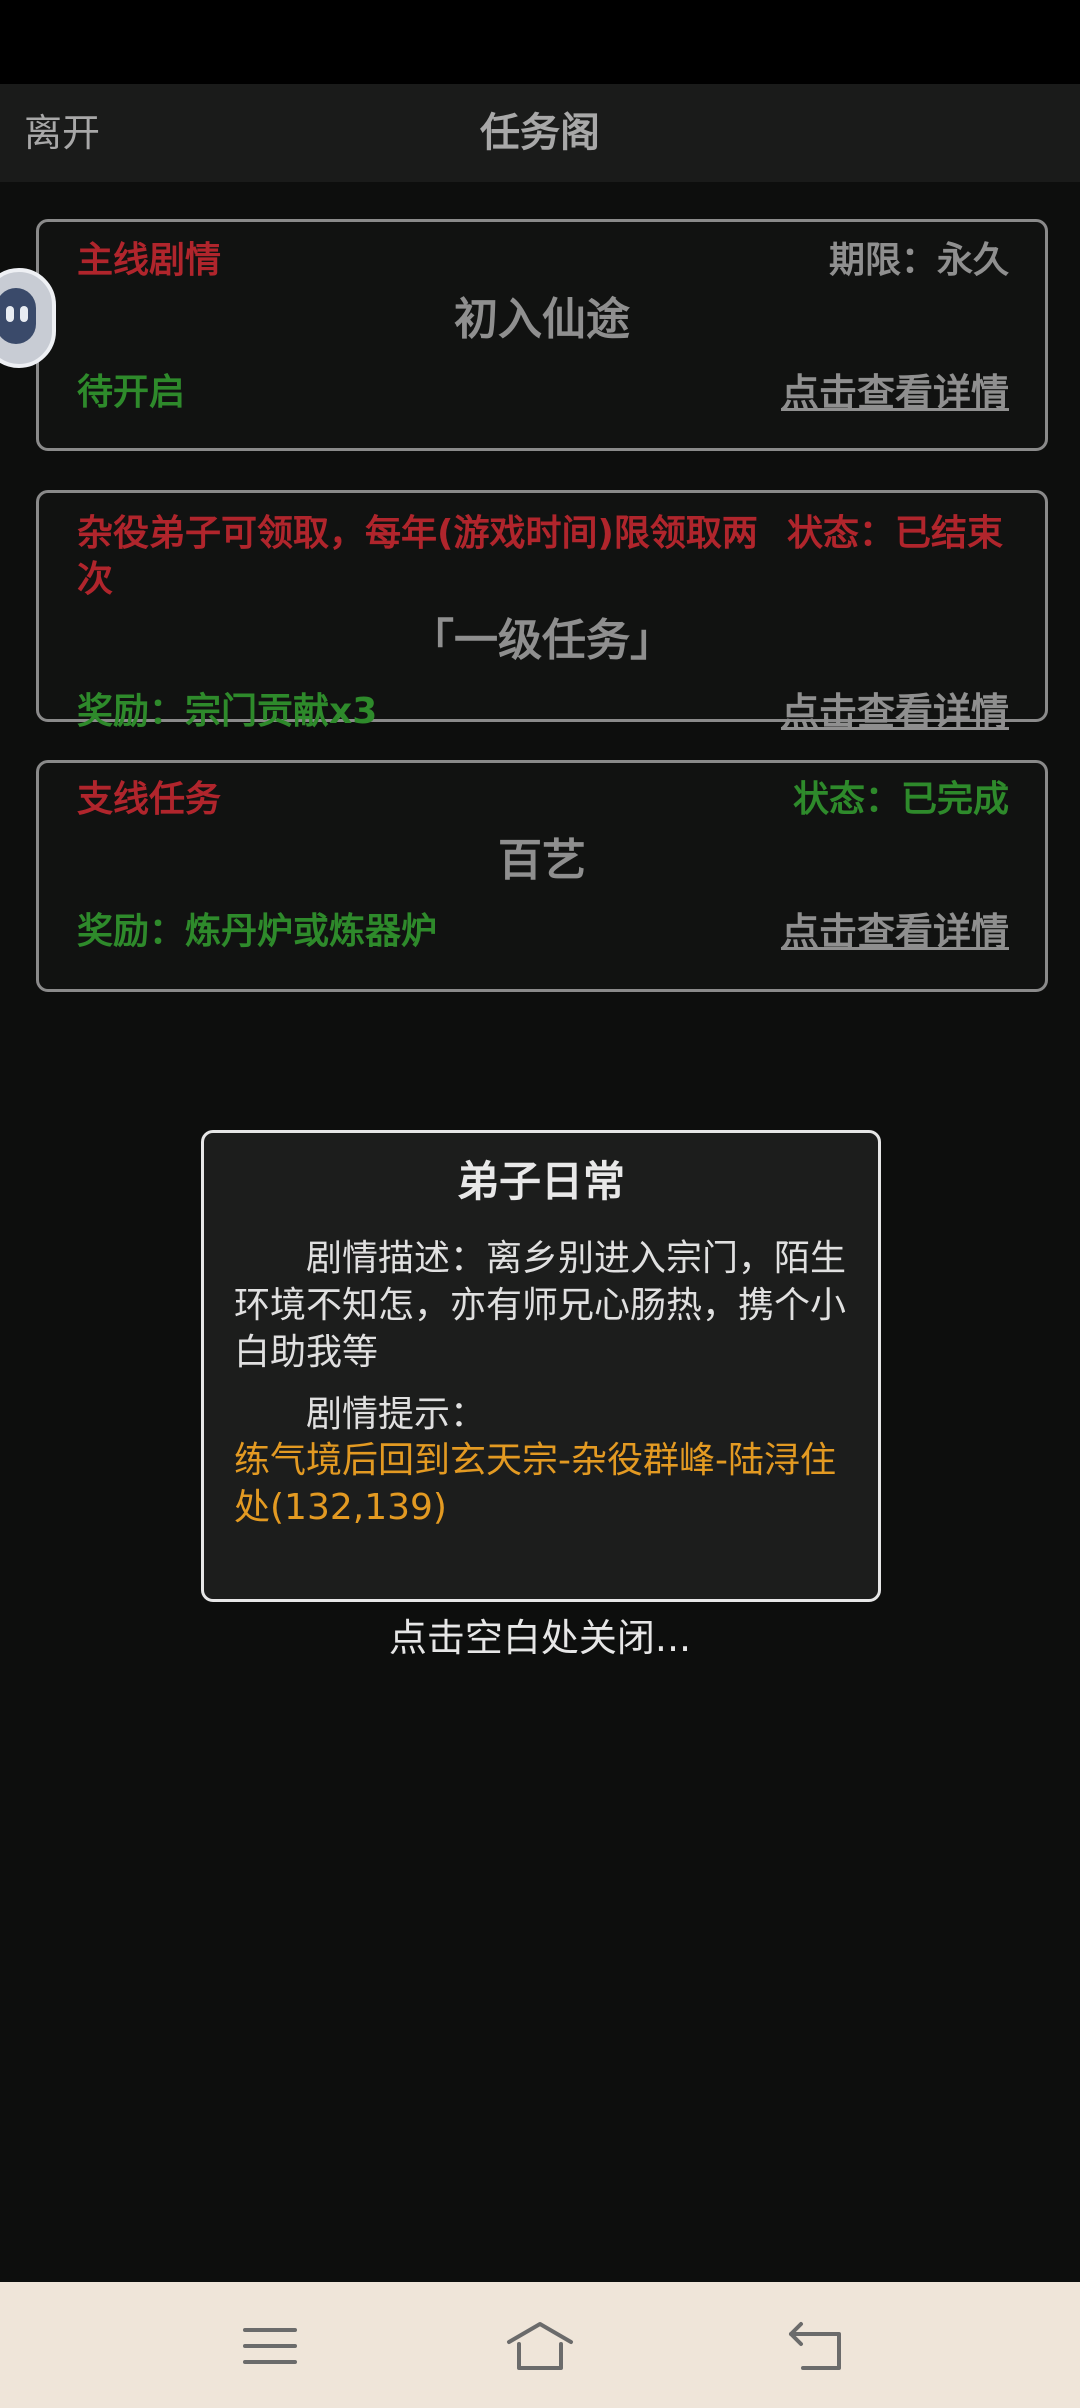  I want to click on menu-icon, so click(270, 2346).